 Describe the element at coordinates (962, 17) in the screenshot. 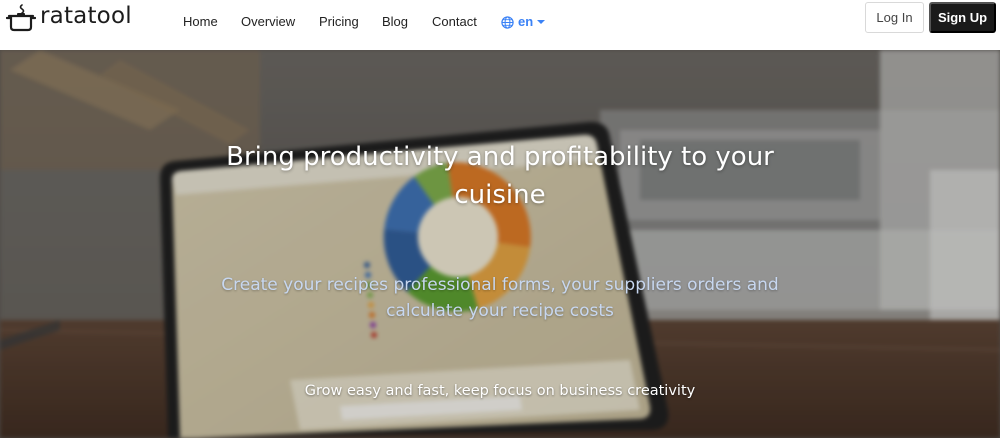

I see `signup-button: Sign Up` at that location.